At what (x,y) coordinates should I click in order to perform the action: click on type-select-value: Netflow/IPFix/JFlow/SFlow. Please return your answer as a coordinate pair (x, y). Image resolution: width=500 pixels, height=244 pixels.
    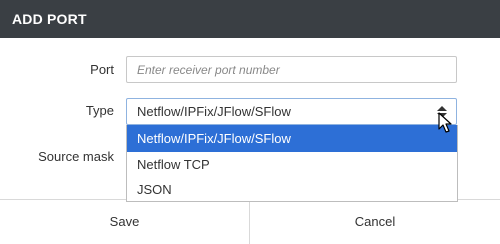
    Looking at the image, I should click on (214, 111).